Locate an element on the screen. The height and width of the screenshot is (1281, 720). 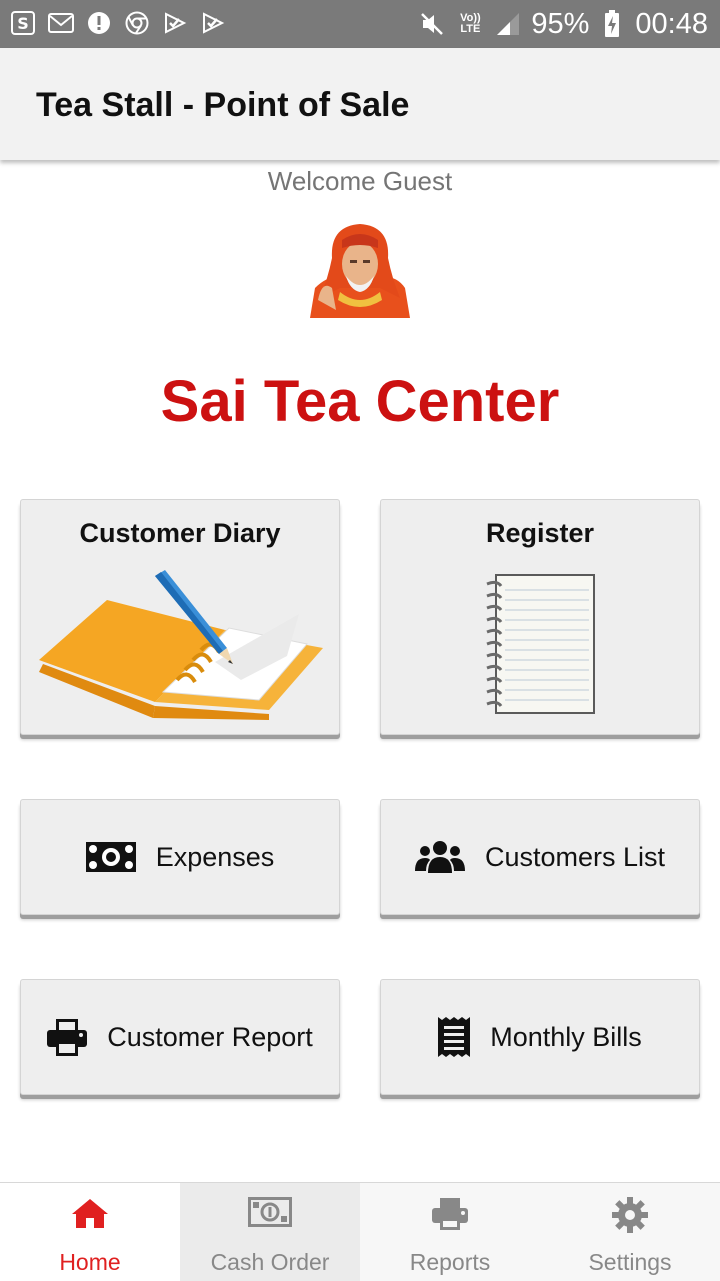
shop-name: Sai Tea Center is located at coordinates (360, 401).